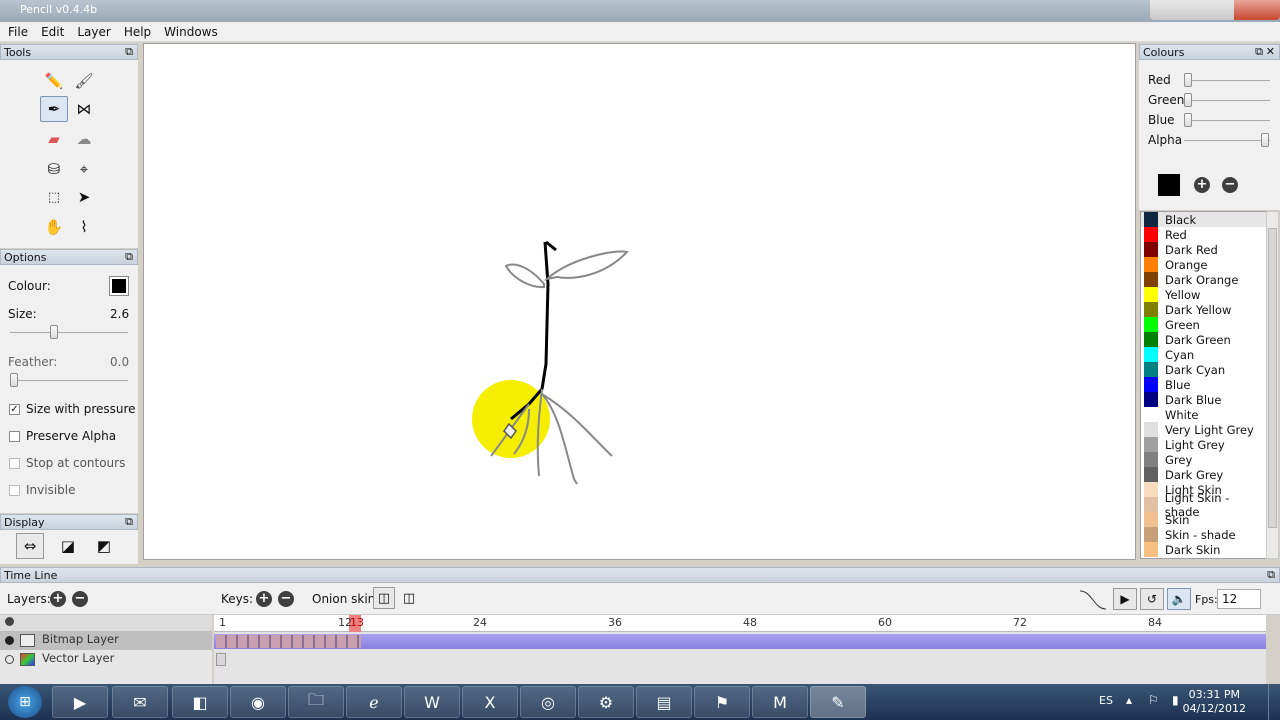 This screenshot has height=720, width=1280. Describe the element at coordinates (54, 139) in the screenshot. I see `eraser-tool-icon: ▰` at that location.